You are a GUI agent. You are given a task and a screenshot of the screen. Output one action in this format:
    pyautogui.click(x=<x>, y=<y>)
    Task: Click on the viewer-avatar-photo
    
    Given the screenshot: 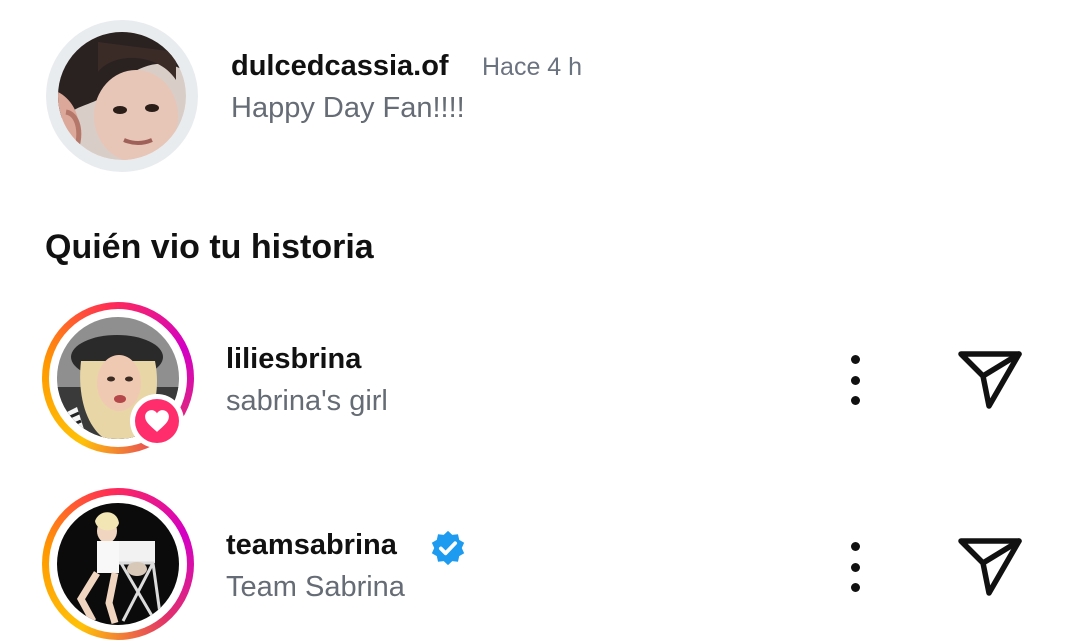 What is the action you would take?
    pyautogui.click(x=118, y=564)
    